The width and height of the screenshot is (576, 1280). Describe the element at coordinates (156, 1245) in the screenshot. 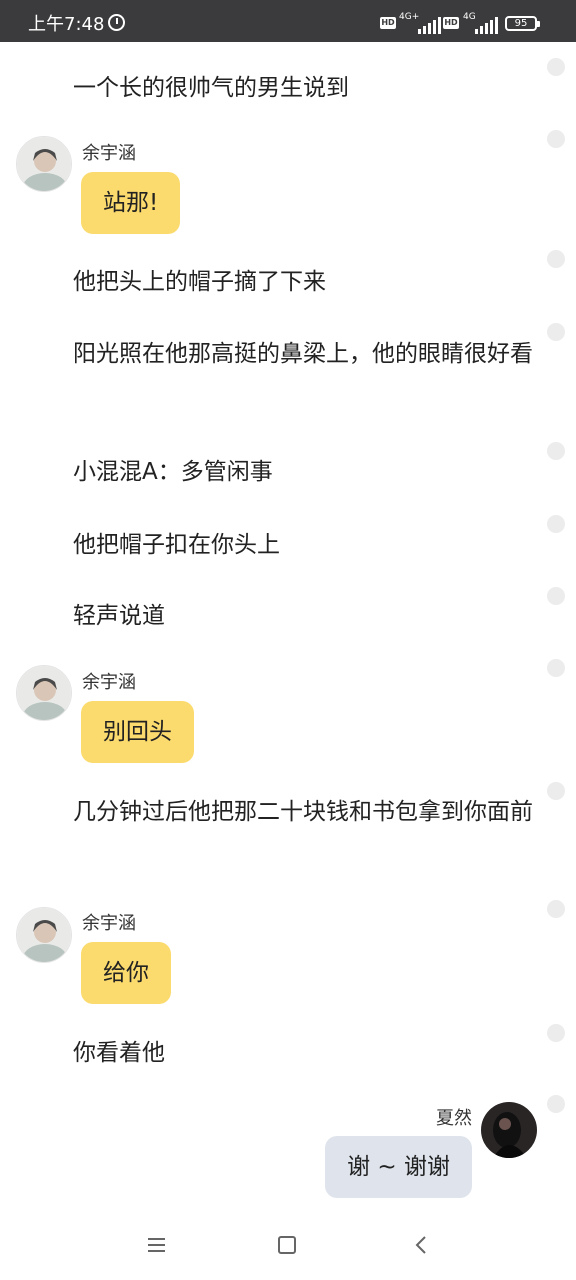

I see `menu-icon` at that location.